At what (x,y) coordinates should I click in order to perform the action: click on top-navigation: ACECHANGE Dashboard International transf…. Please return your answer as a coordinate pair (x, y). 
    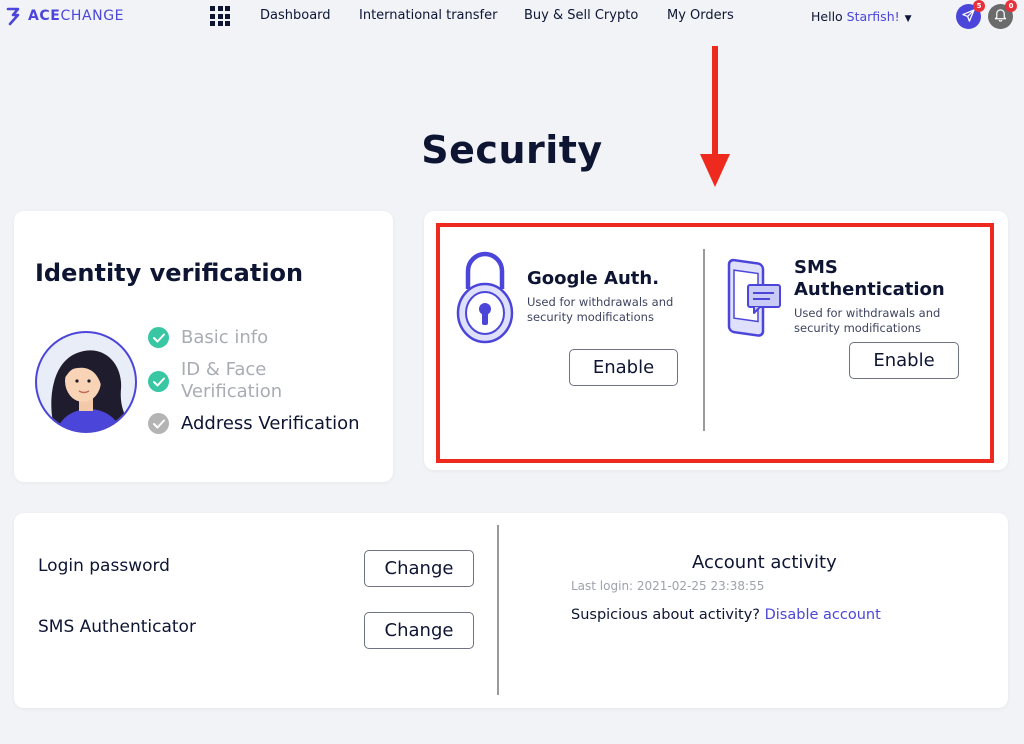
    Looking at the image, I should click on (512, 17).